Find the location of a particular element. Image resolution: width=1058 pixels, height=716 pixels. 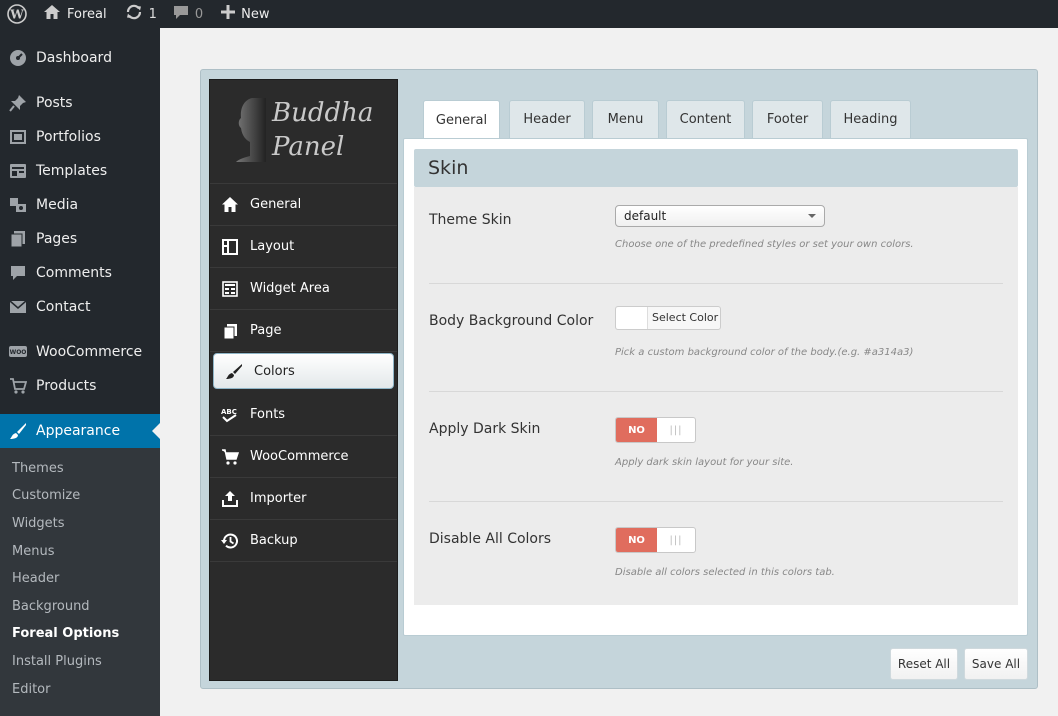

disable-colors-toggle: NO ||| is located at coordinates (655, 540).